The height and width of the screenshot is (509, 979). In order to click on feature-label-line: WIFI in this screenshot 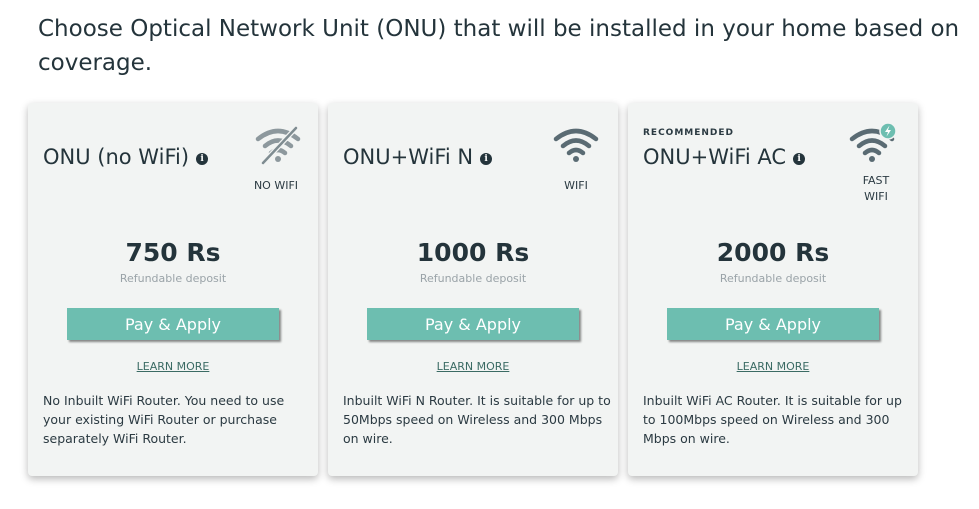, I will do `click(876, 196)`.